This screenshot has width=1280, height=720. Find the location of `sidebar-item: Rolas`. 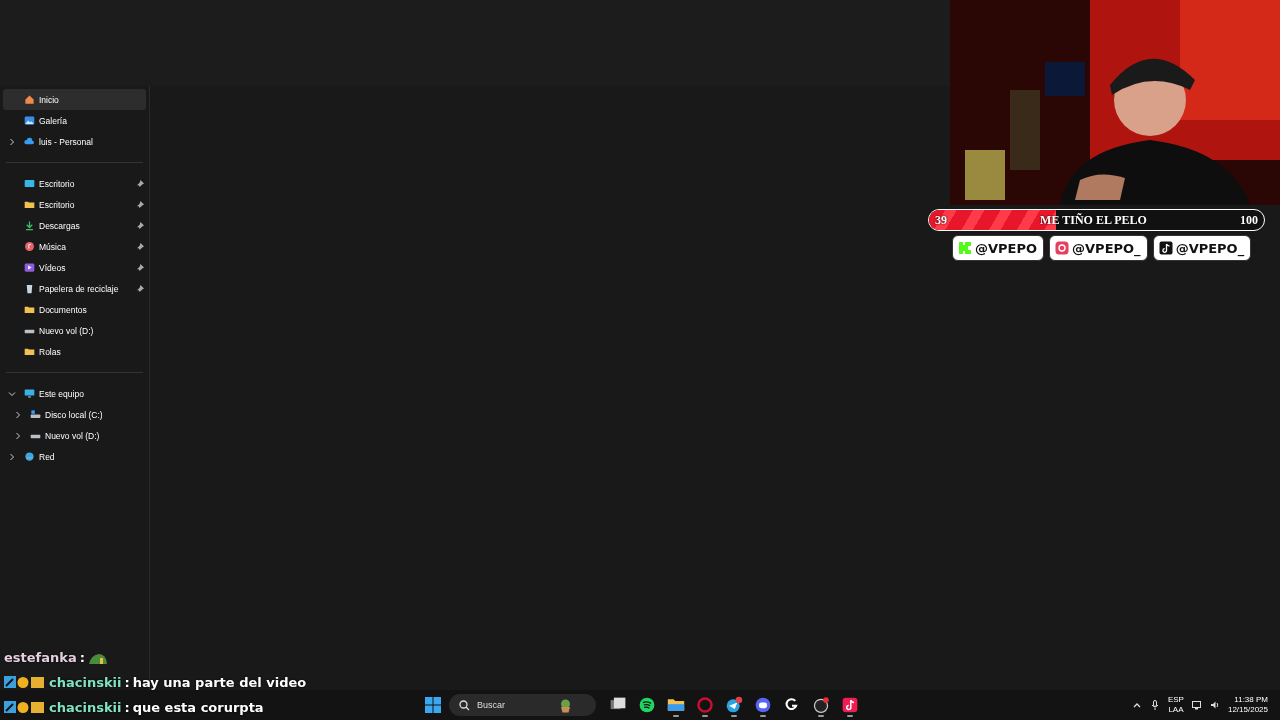

sidebar-item: Rolas is located at coordinates (74, 351).